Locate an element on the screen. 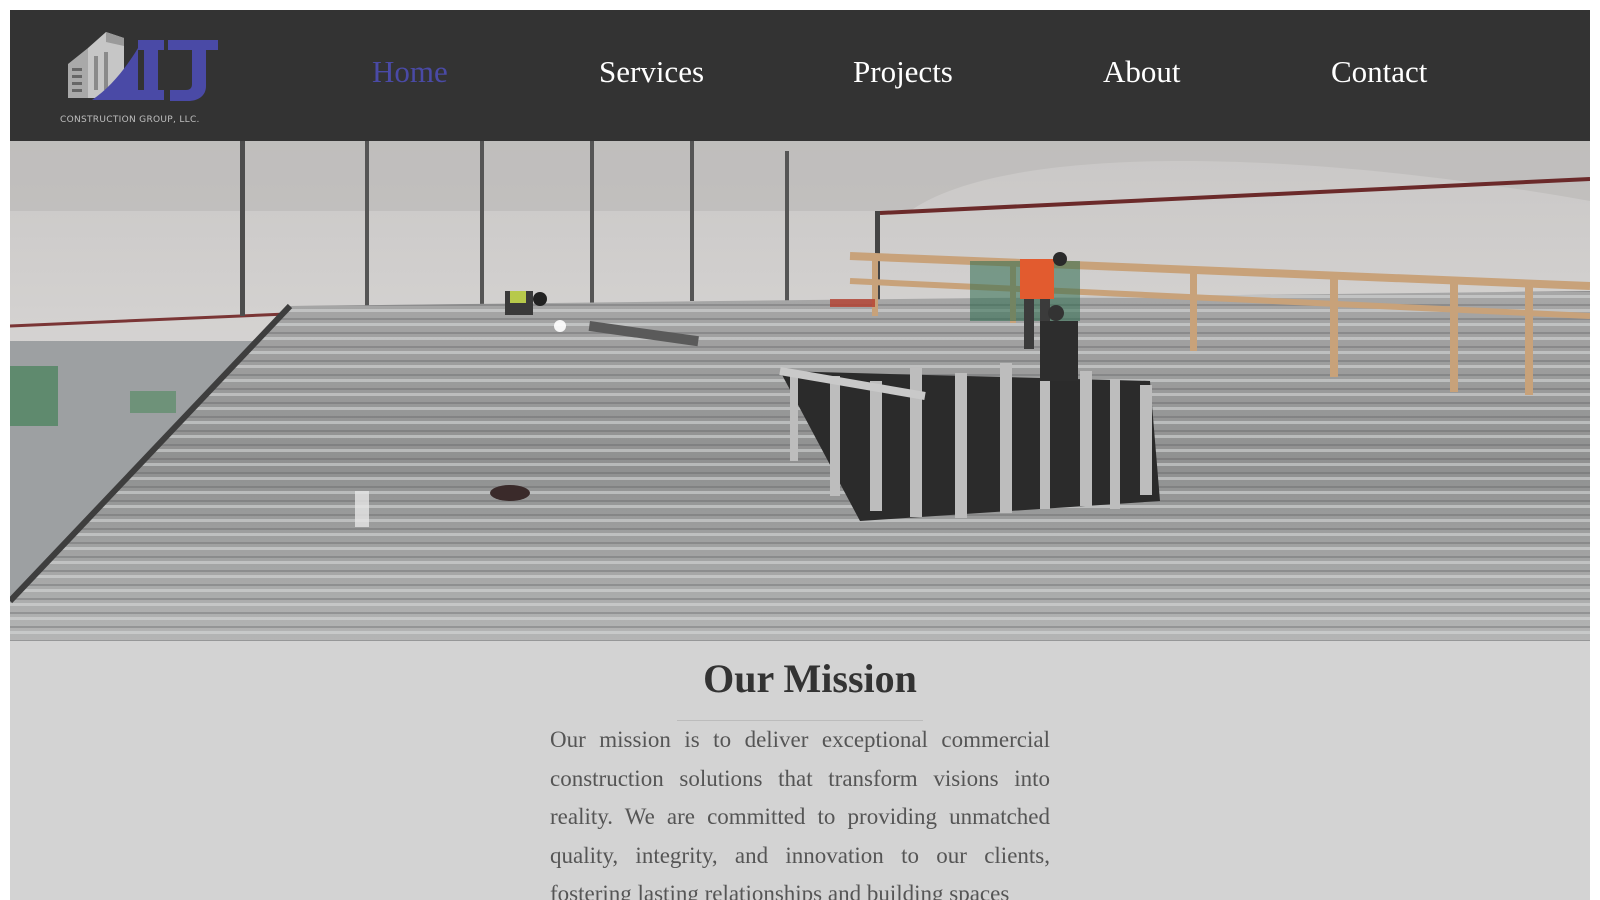 This screenshot has width=1600, height=900. nav-about: About is located at coordinates (1142, 72).